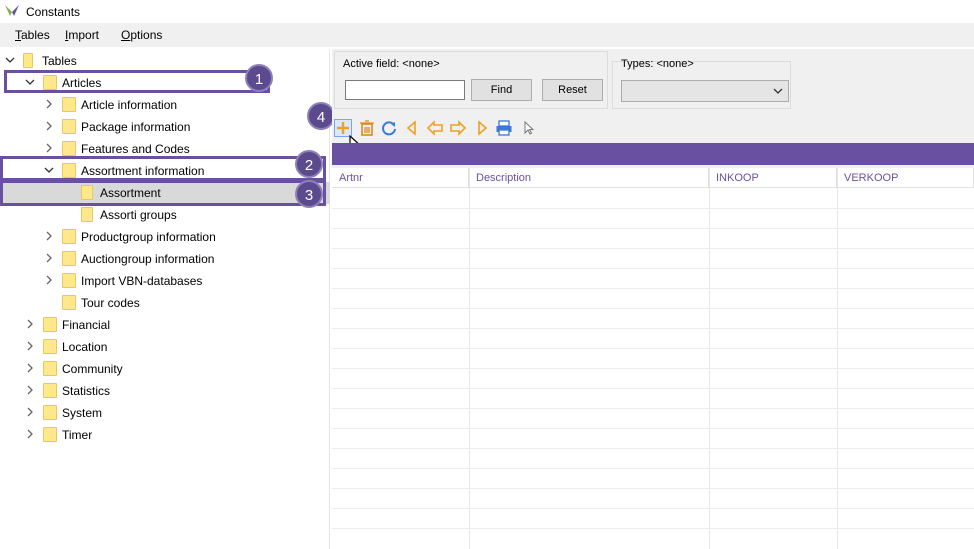 This screenshot has width=974, height=549. I want to click on next-icon, so click(458, 128).